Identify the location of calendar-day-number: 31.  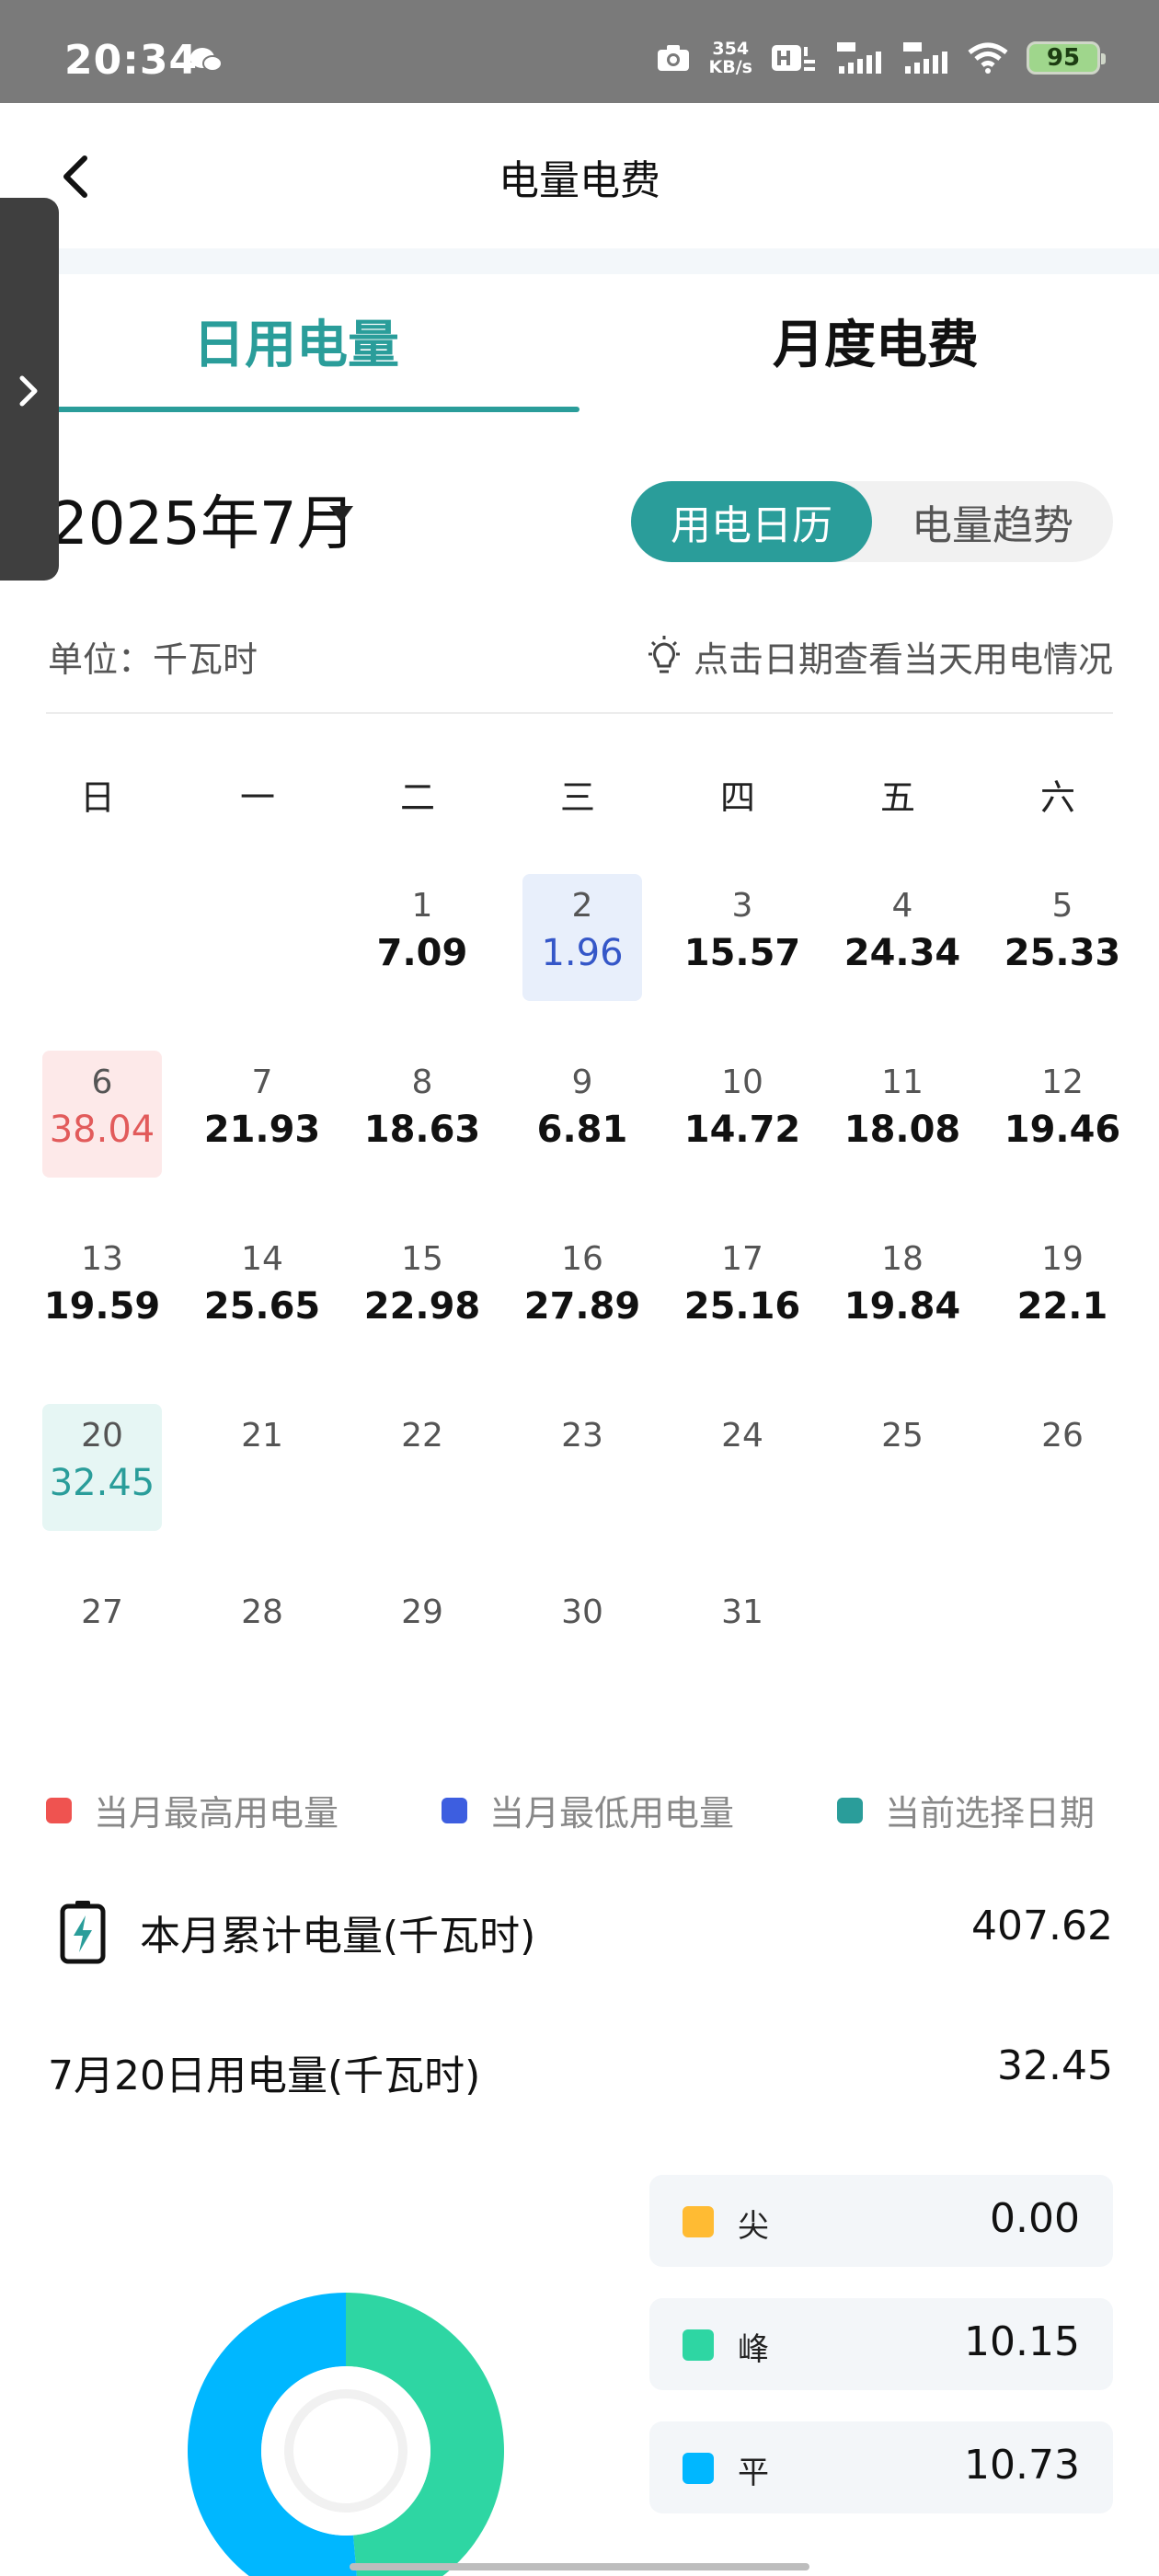
(742, 1612).